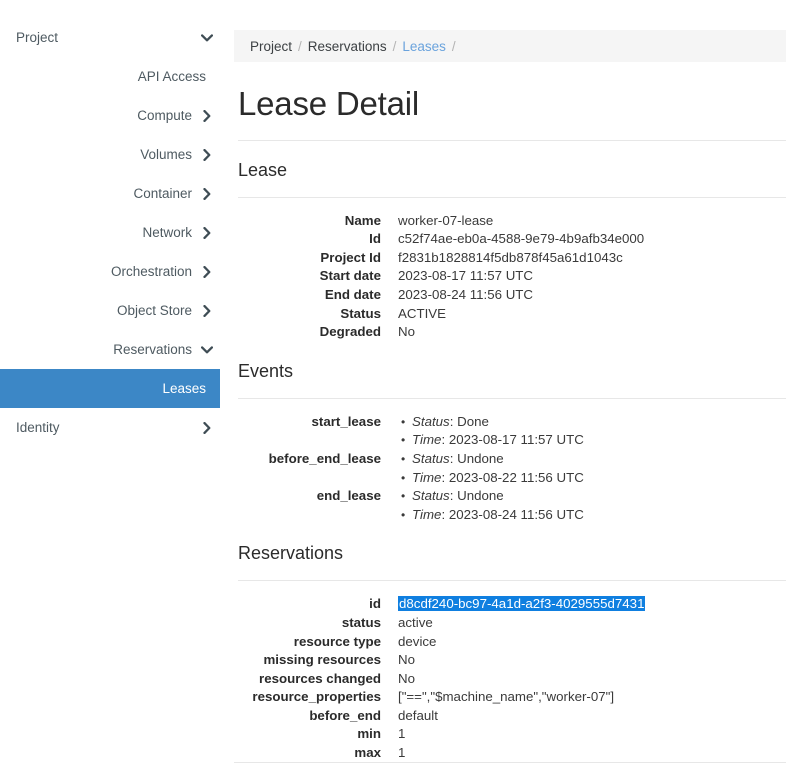  I want to click on sidebar-item-label: Network, so click(167, 232).